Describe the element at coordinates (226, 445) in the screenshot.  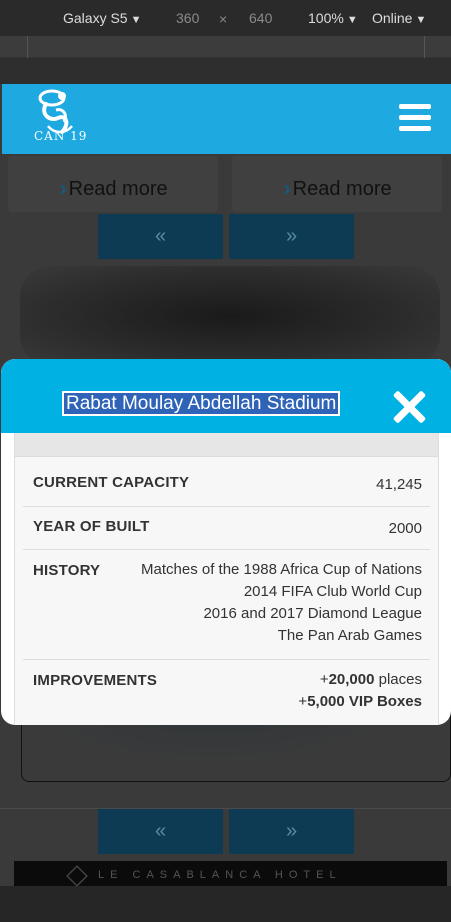
I see `modal-body-header` at that location.